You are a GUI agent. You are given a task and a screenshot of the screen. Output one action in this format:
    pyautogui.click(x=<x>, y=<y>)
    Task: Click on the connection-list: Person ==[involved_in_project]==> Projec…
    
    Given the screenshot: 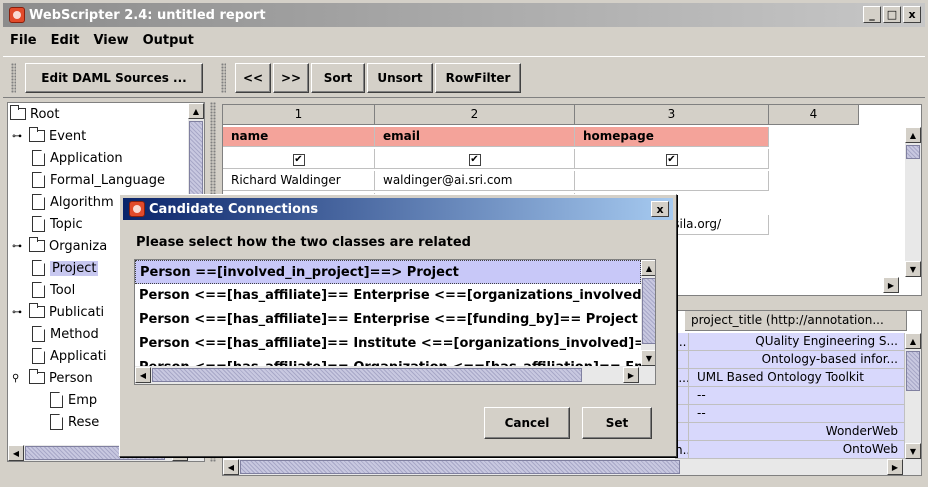 What is the action you would take?
    pyautogui.click(x=395, y=322)
    